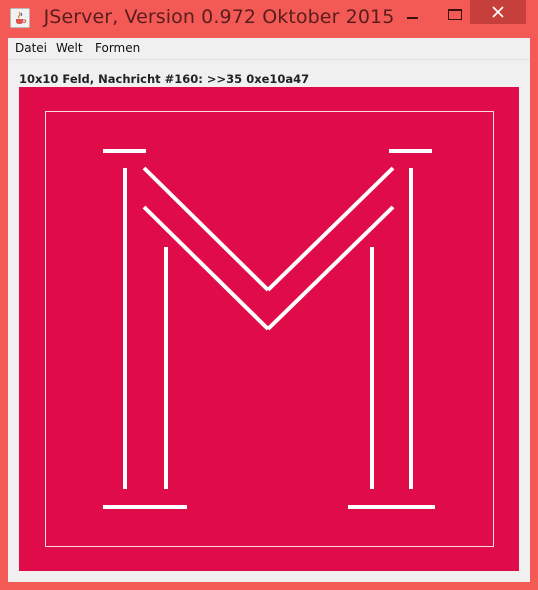  Describe the element at coordinates (412, 18) in the screenshot. I see `minimize-icon` at that location.